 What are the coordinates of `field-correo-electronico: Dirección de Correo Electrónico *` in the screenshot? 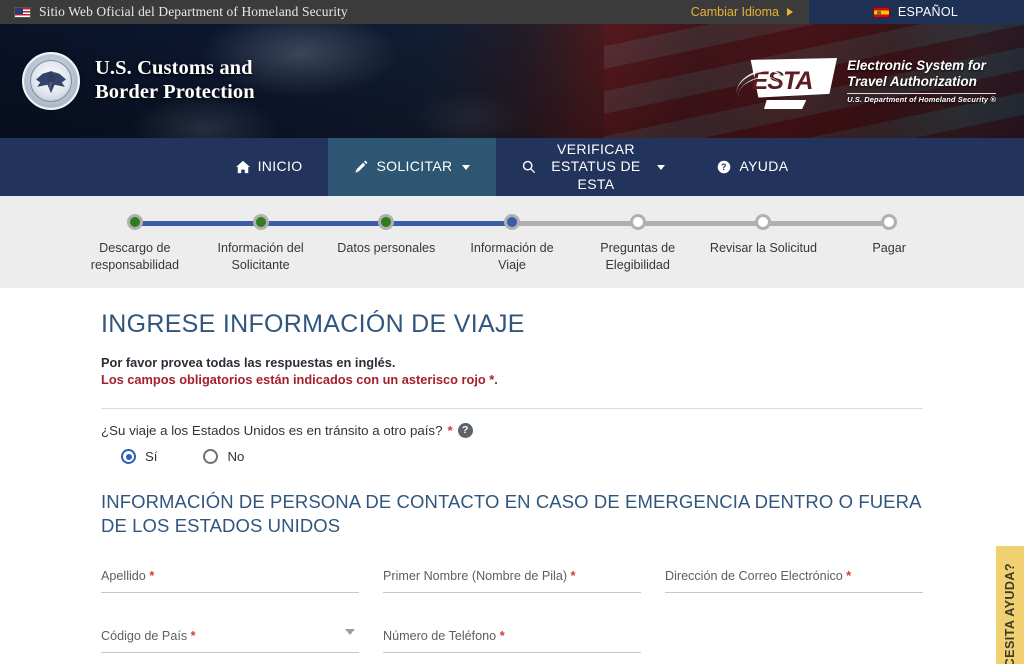 It's located at (794, 581).